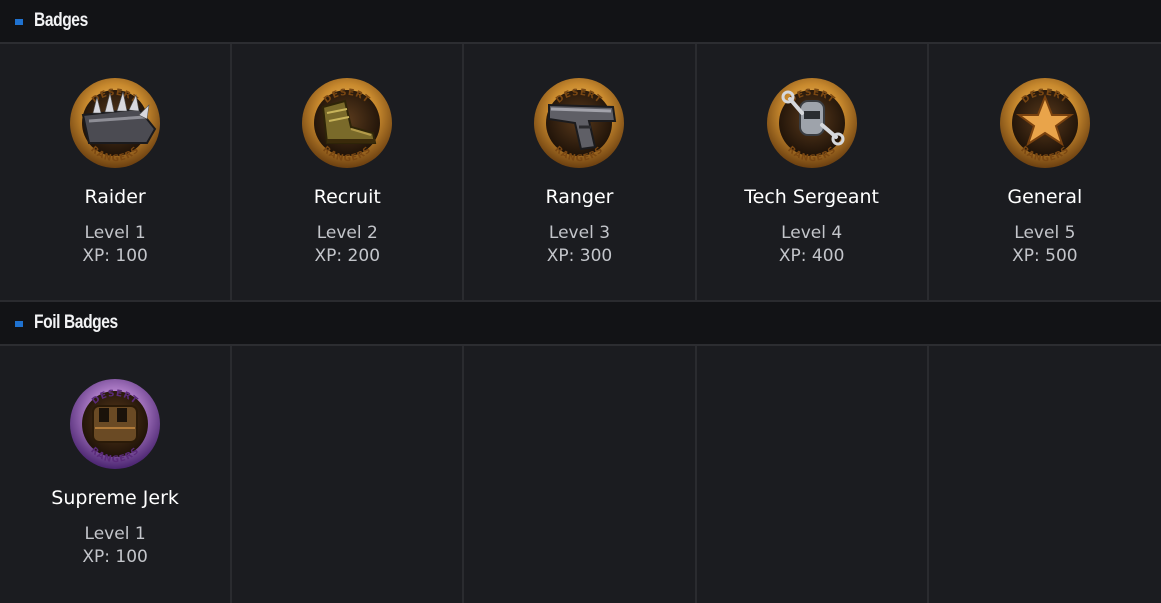 The height and width of the screenshot is (603, 1161). What do you see at coordinates (812, 197) in the screenshot?
I see `badge-name: Tech Sergeant` at bounding box center [812, 197].